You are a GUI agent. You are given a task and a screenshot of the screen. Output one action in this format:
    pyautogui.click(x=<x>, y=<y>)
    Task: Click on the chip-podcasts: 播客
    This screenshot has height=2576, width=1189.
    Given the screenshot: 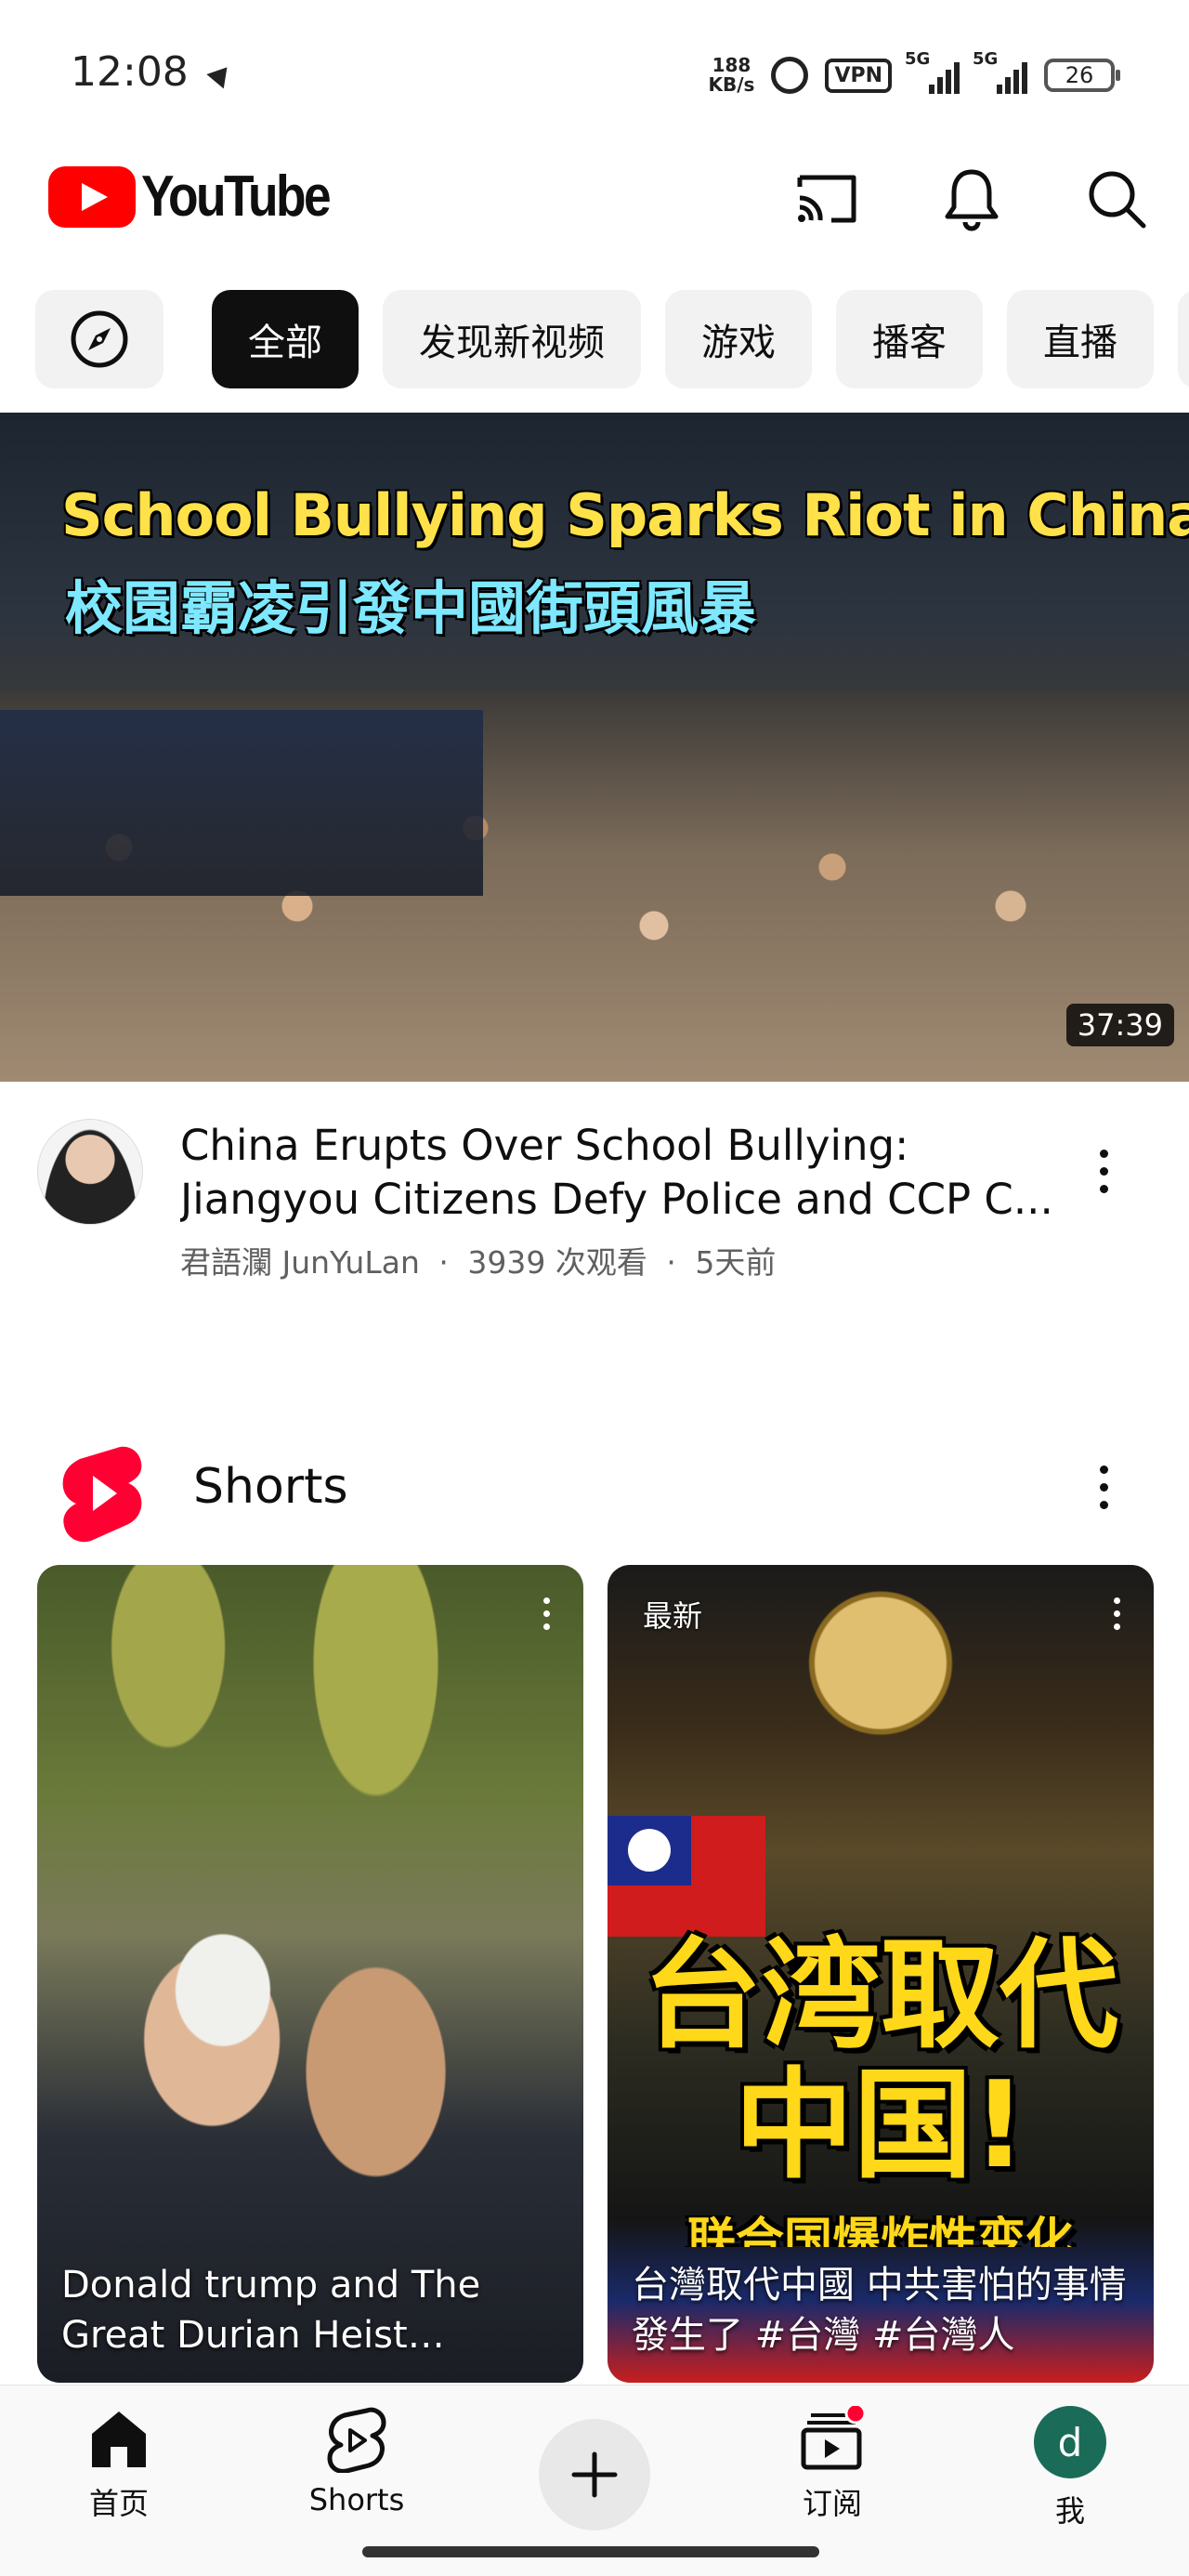 What is the action you would take?
    pyautogui.click(x=910, y=339)
    